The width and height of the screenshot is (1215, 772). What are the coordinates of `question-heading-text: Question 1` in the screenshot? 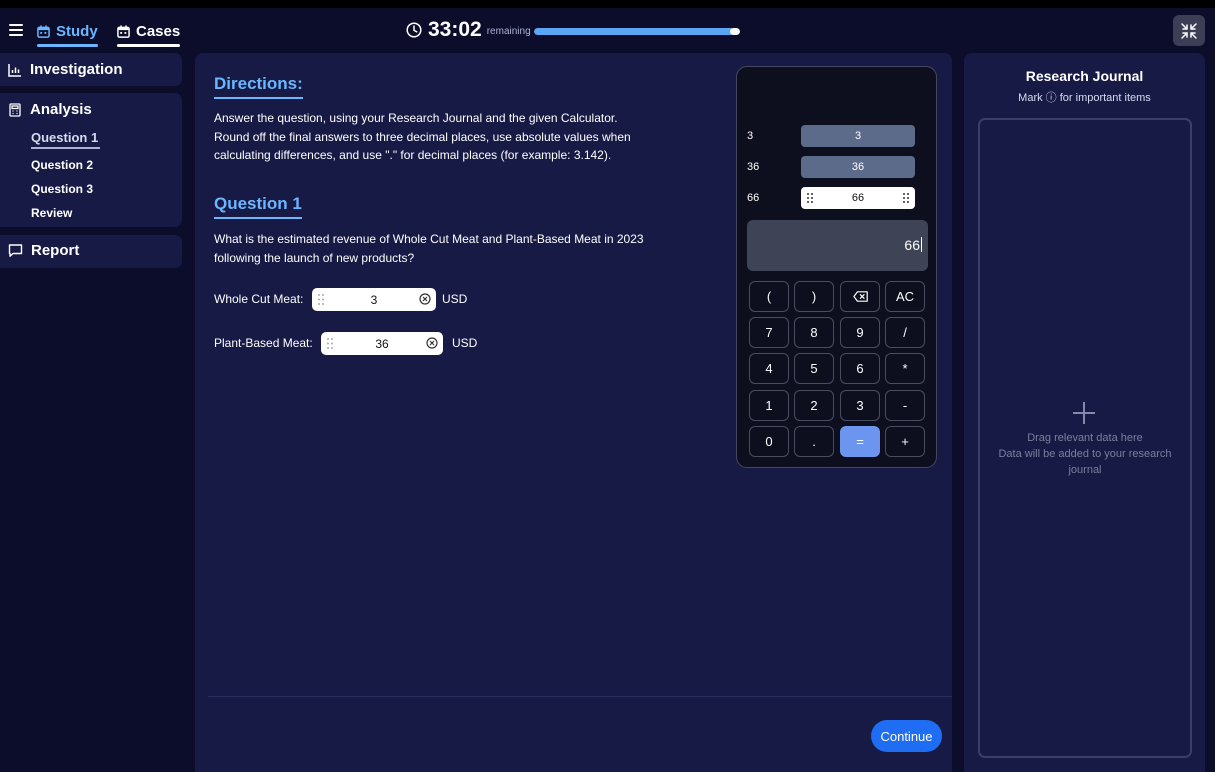 It's located at (258, 203).